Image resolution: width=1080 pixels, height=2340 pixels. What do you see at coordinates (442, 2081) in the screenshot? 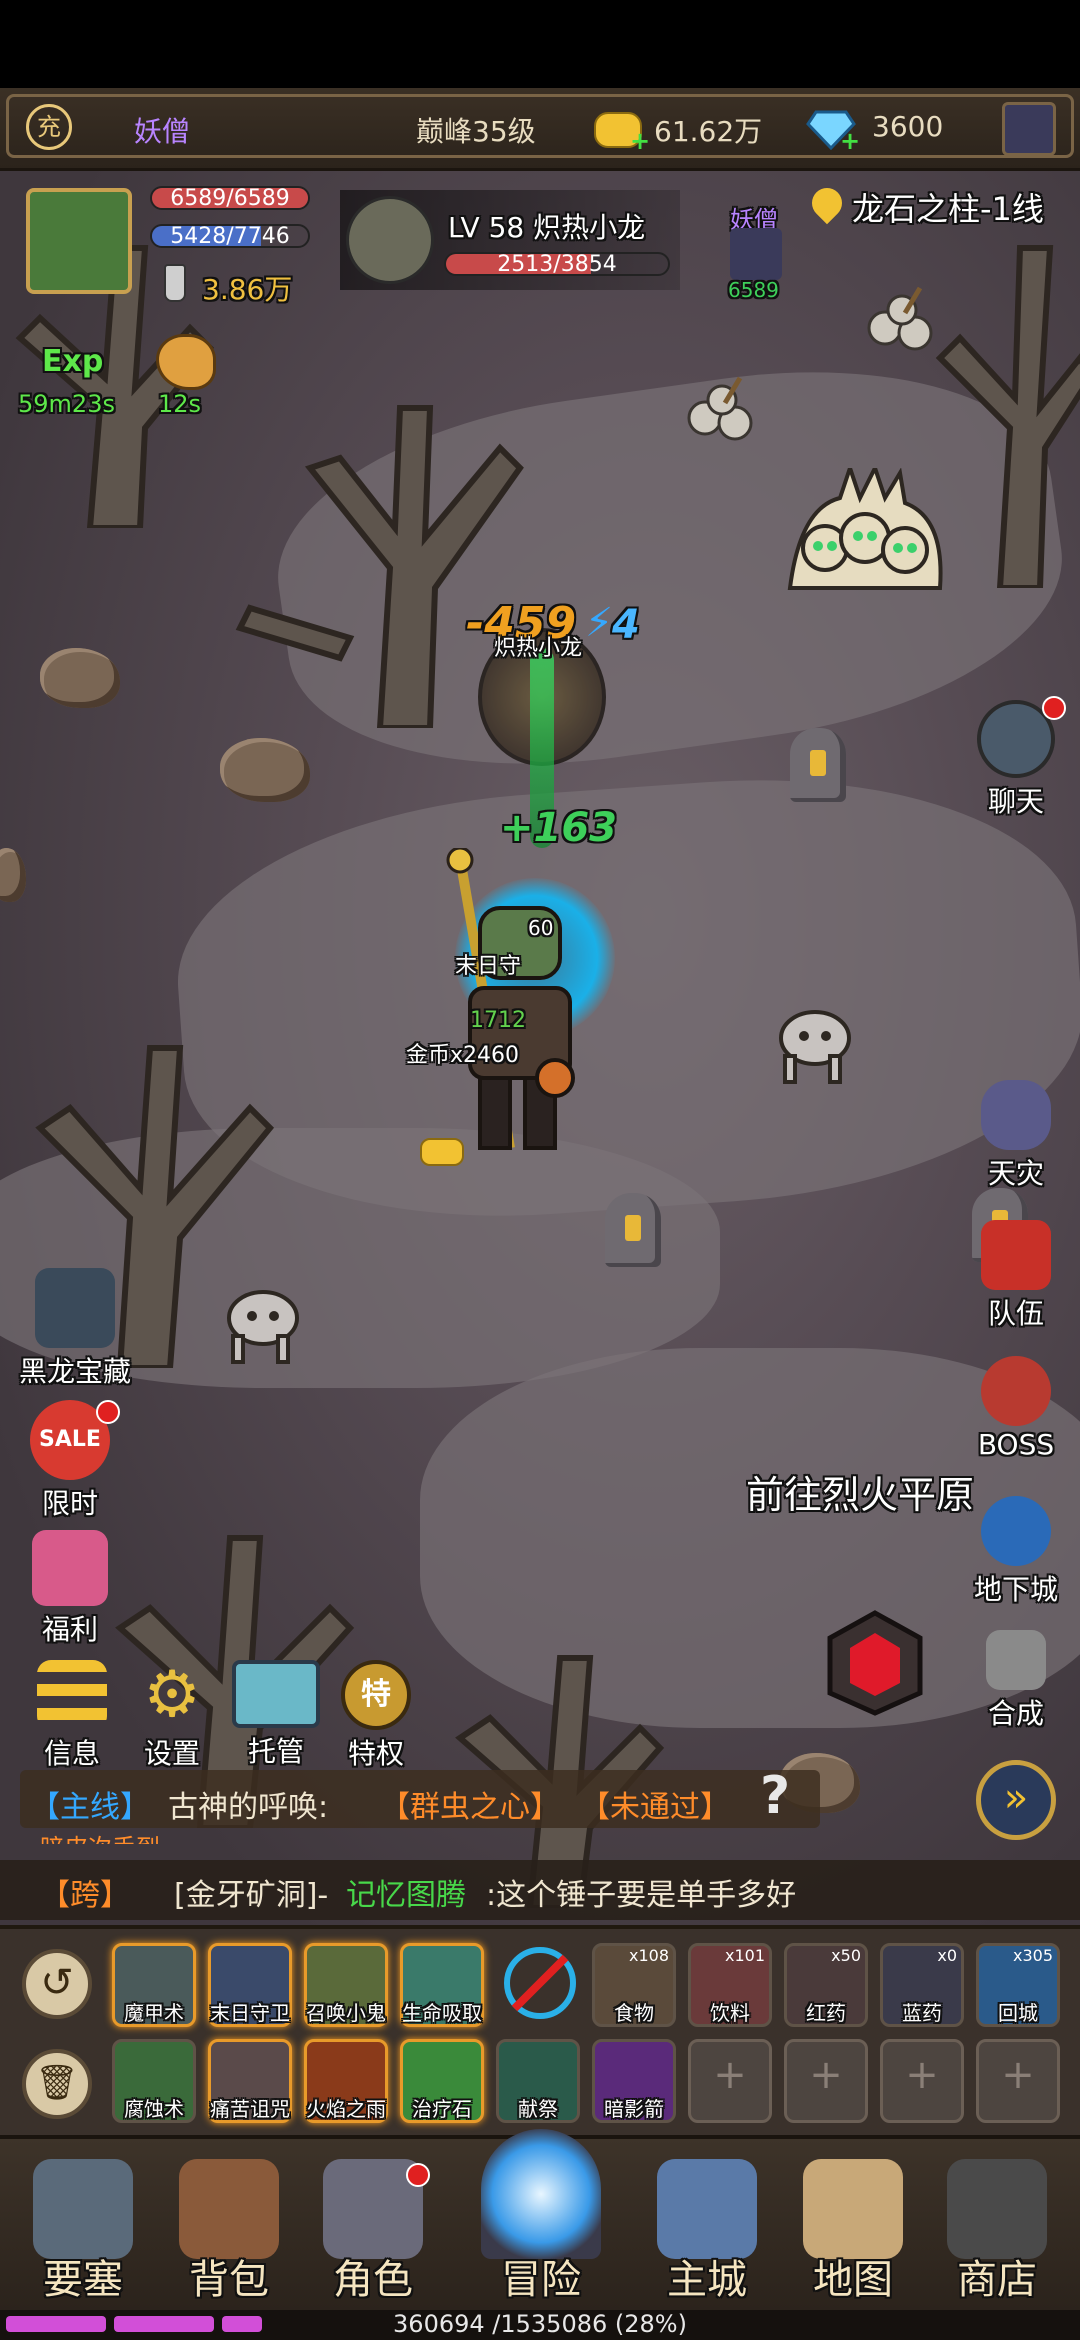
I see `skill-slot: 治疗石` at bounding box center [442, 2081].